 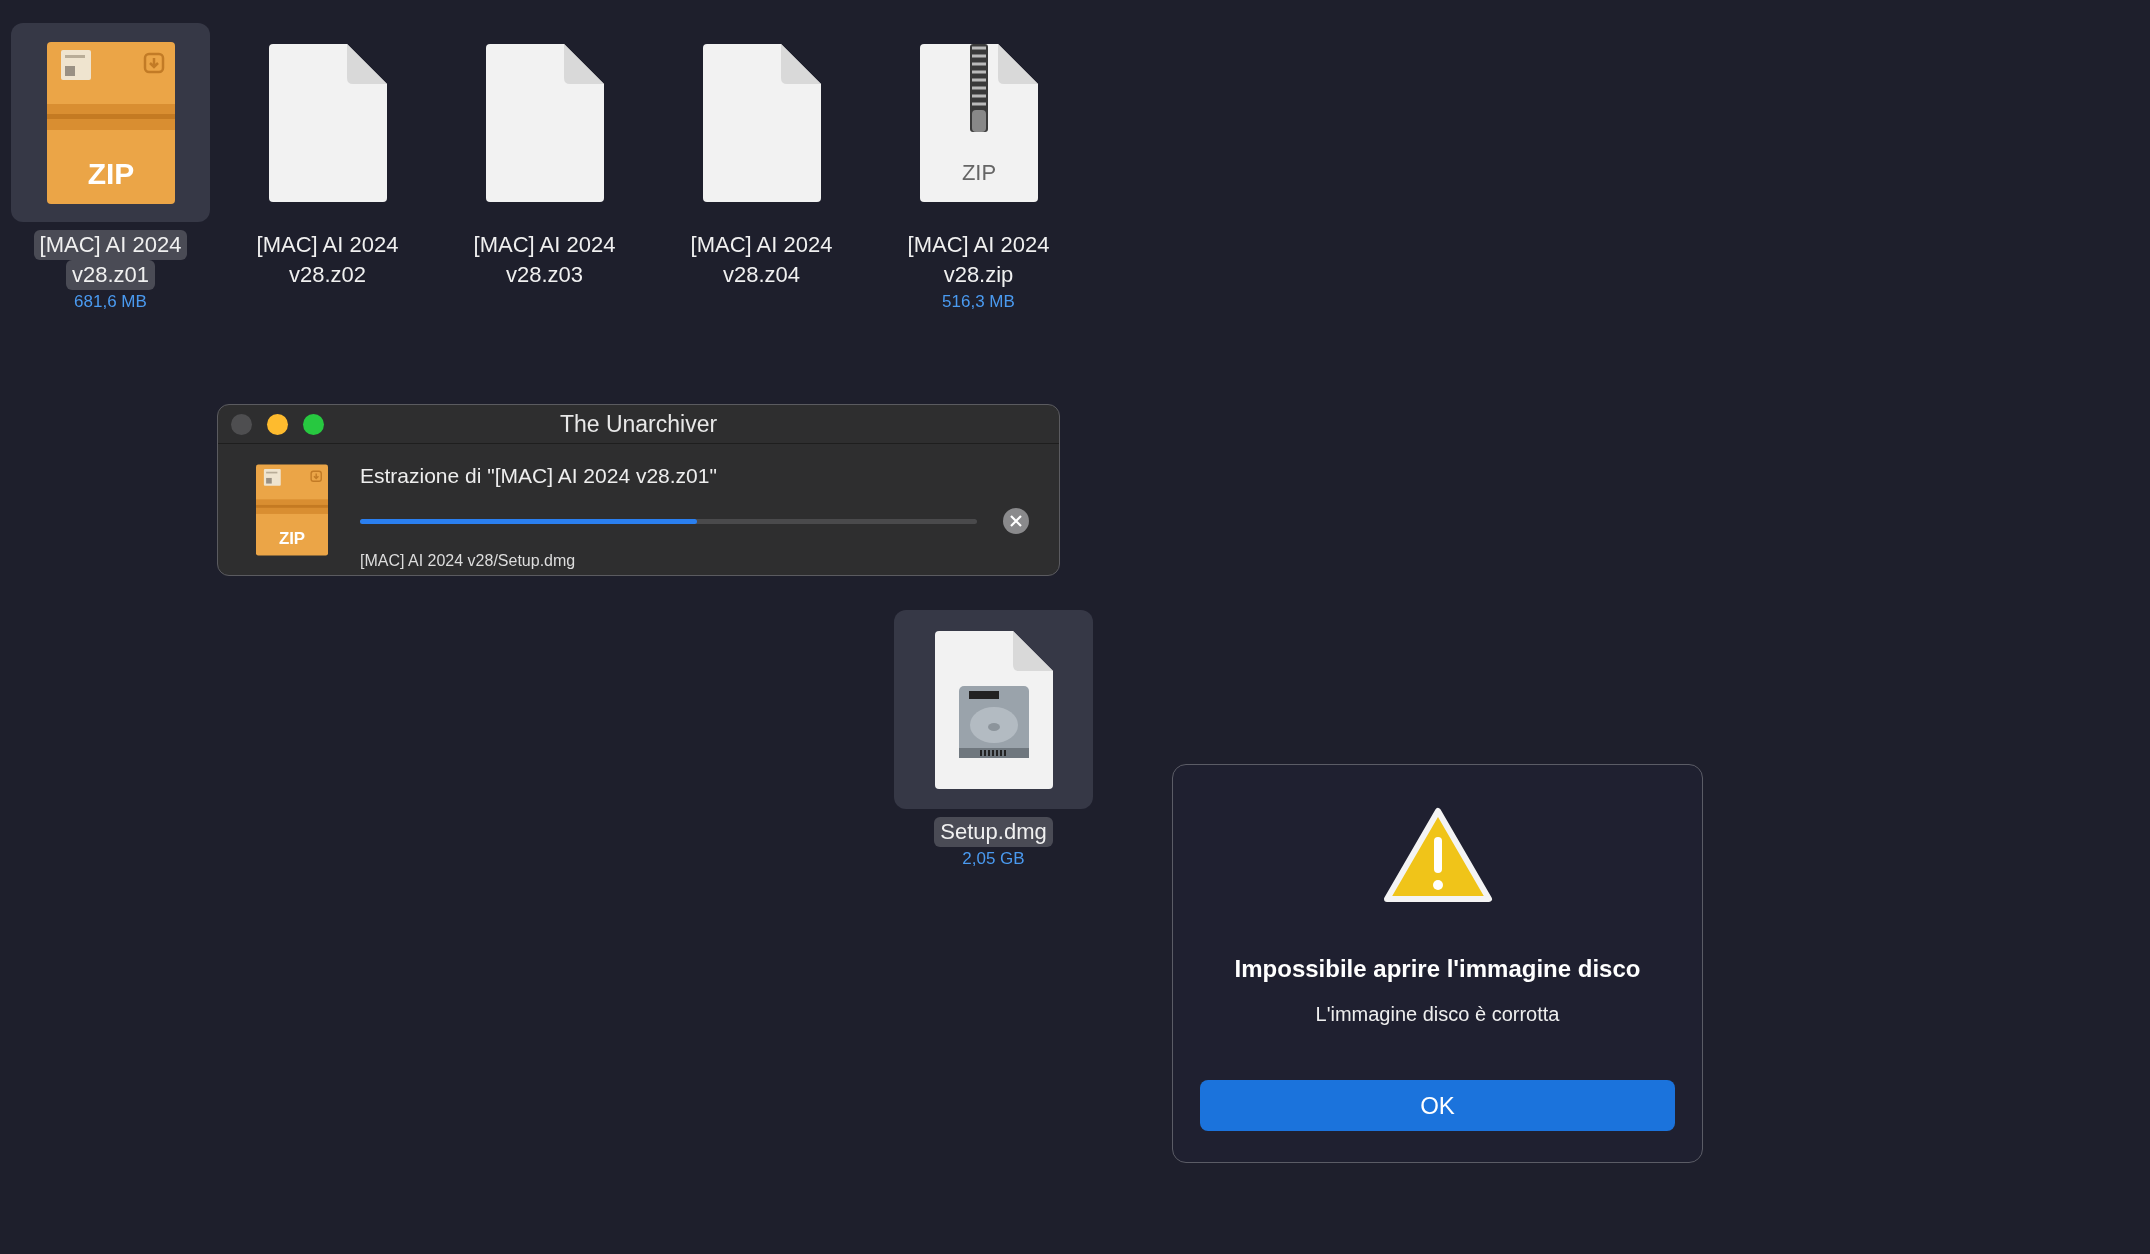 What do you see at coordinates (761, 275) in the screenshot?
I see `file-name-line: v28.z04` at bounding box center [761, 275].